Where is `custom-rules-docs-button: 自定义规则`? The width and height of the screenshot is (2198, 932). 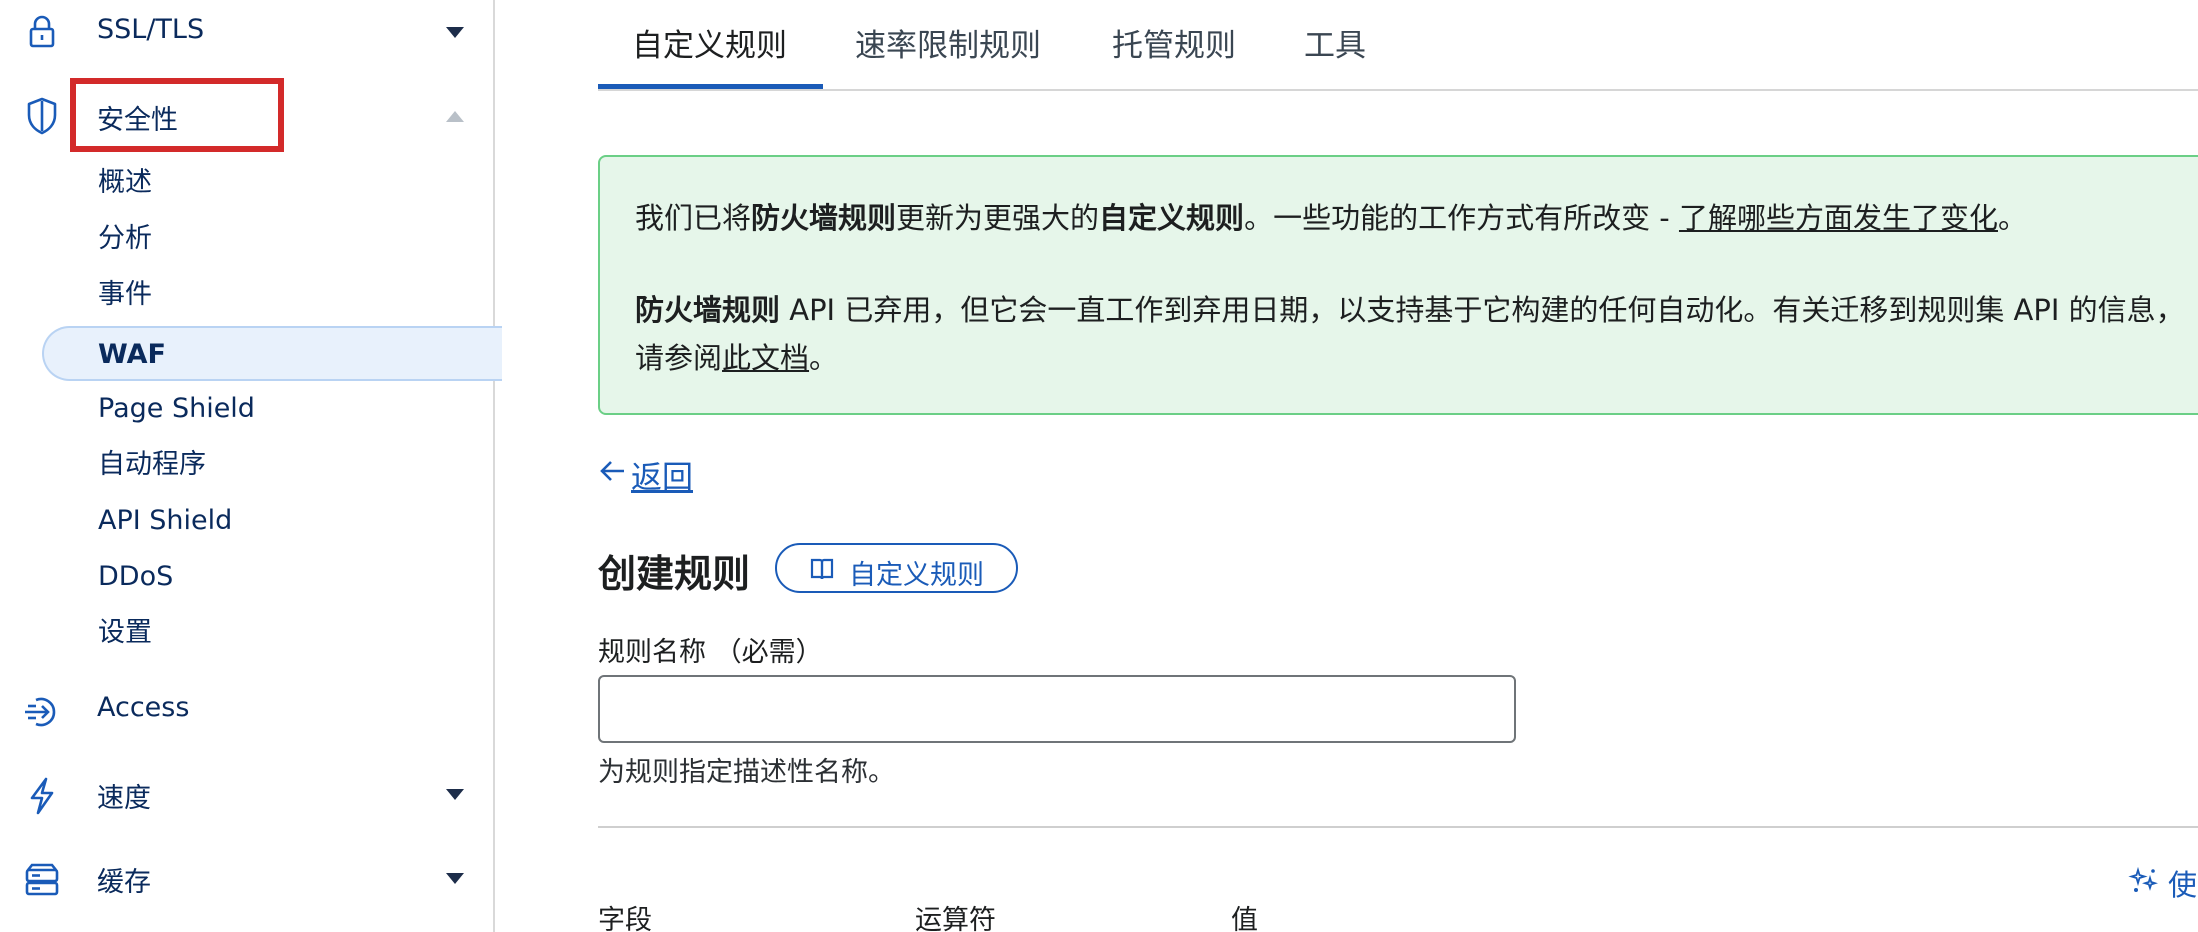 custom-rules-docs-button: 自定义规则 is located at coordinates (896, 568).